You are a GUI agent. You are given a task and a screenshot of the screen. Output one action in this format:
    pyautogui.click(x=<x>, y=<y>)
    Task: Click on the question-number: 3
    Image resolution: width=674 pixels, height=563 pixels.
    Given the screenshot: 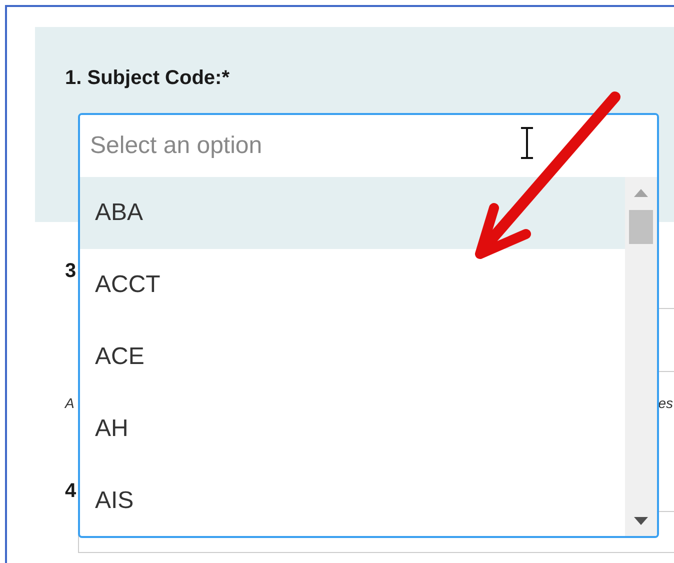 What is the action you would take?
    pyautogui.click(x=70, y=272)
    